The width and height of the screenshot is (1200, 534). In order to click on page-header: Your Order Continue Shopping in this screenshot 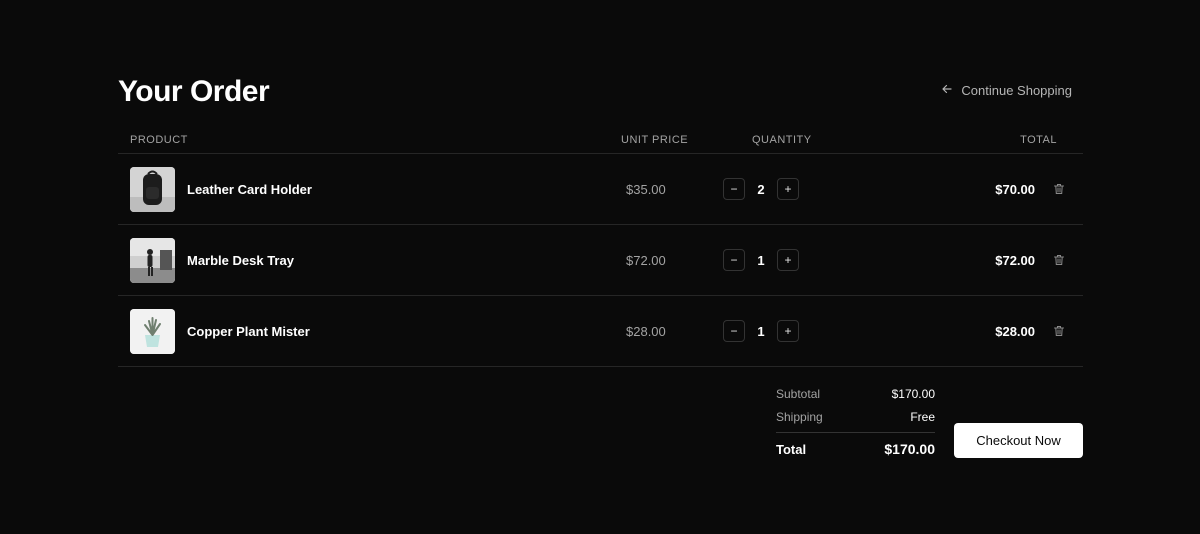, I will do `click(600, 92)`.